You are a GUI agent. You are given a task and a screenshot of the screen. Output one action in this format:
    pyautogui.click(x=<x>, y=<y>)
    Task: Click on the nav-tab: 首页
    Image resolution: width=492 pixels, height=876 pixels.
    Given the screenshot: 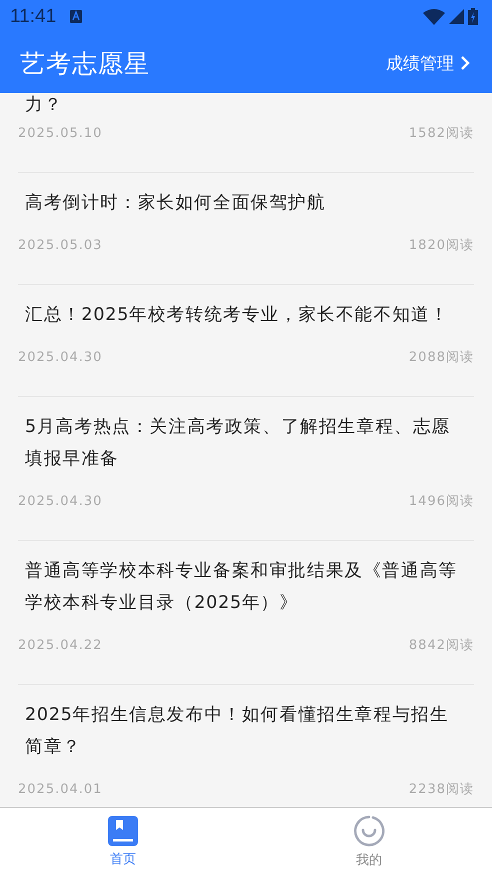 What is the action you would take?
    pyautogui.click(x=123, y=842)
    